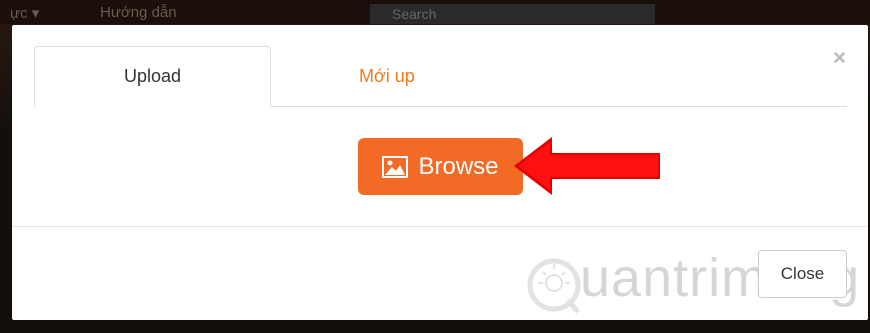  I want to click on background-search-box: Search, so click(512, 14).